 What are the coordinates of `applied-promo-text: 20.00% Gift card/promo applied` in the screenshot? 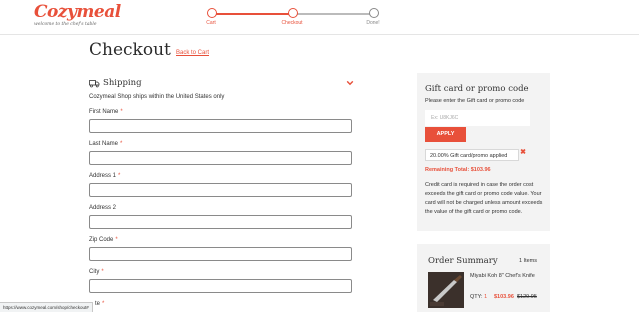 It's located at (469, 155).